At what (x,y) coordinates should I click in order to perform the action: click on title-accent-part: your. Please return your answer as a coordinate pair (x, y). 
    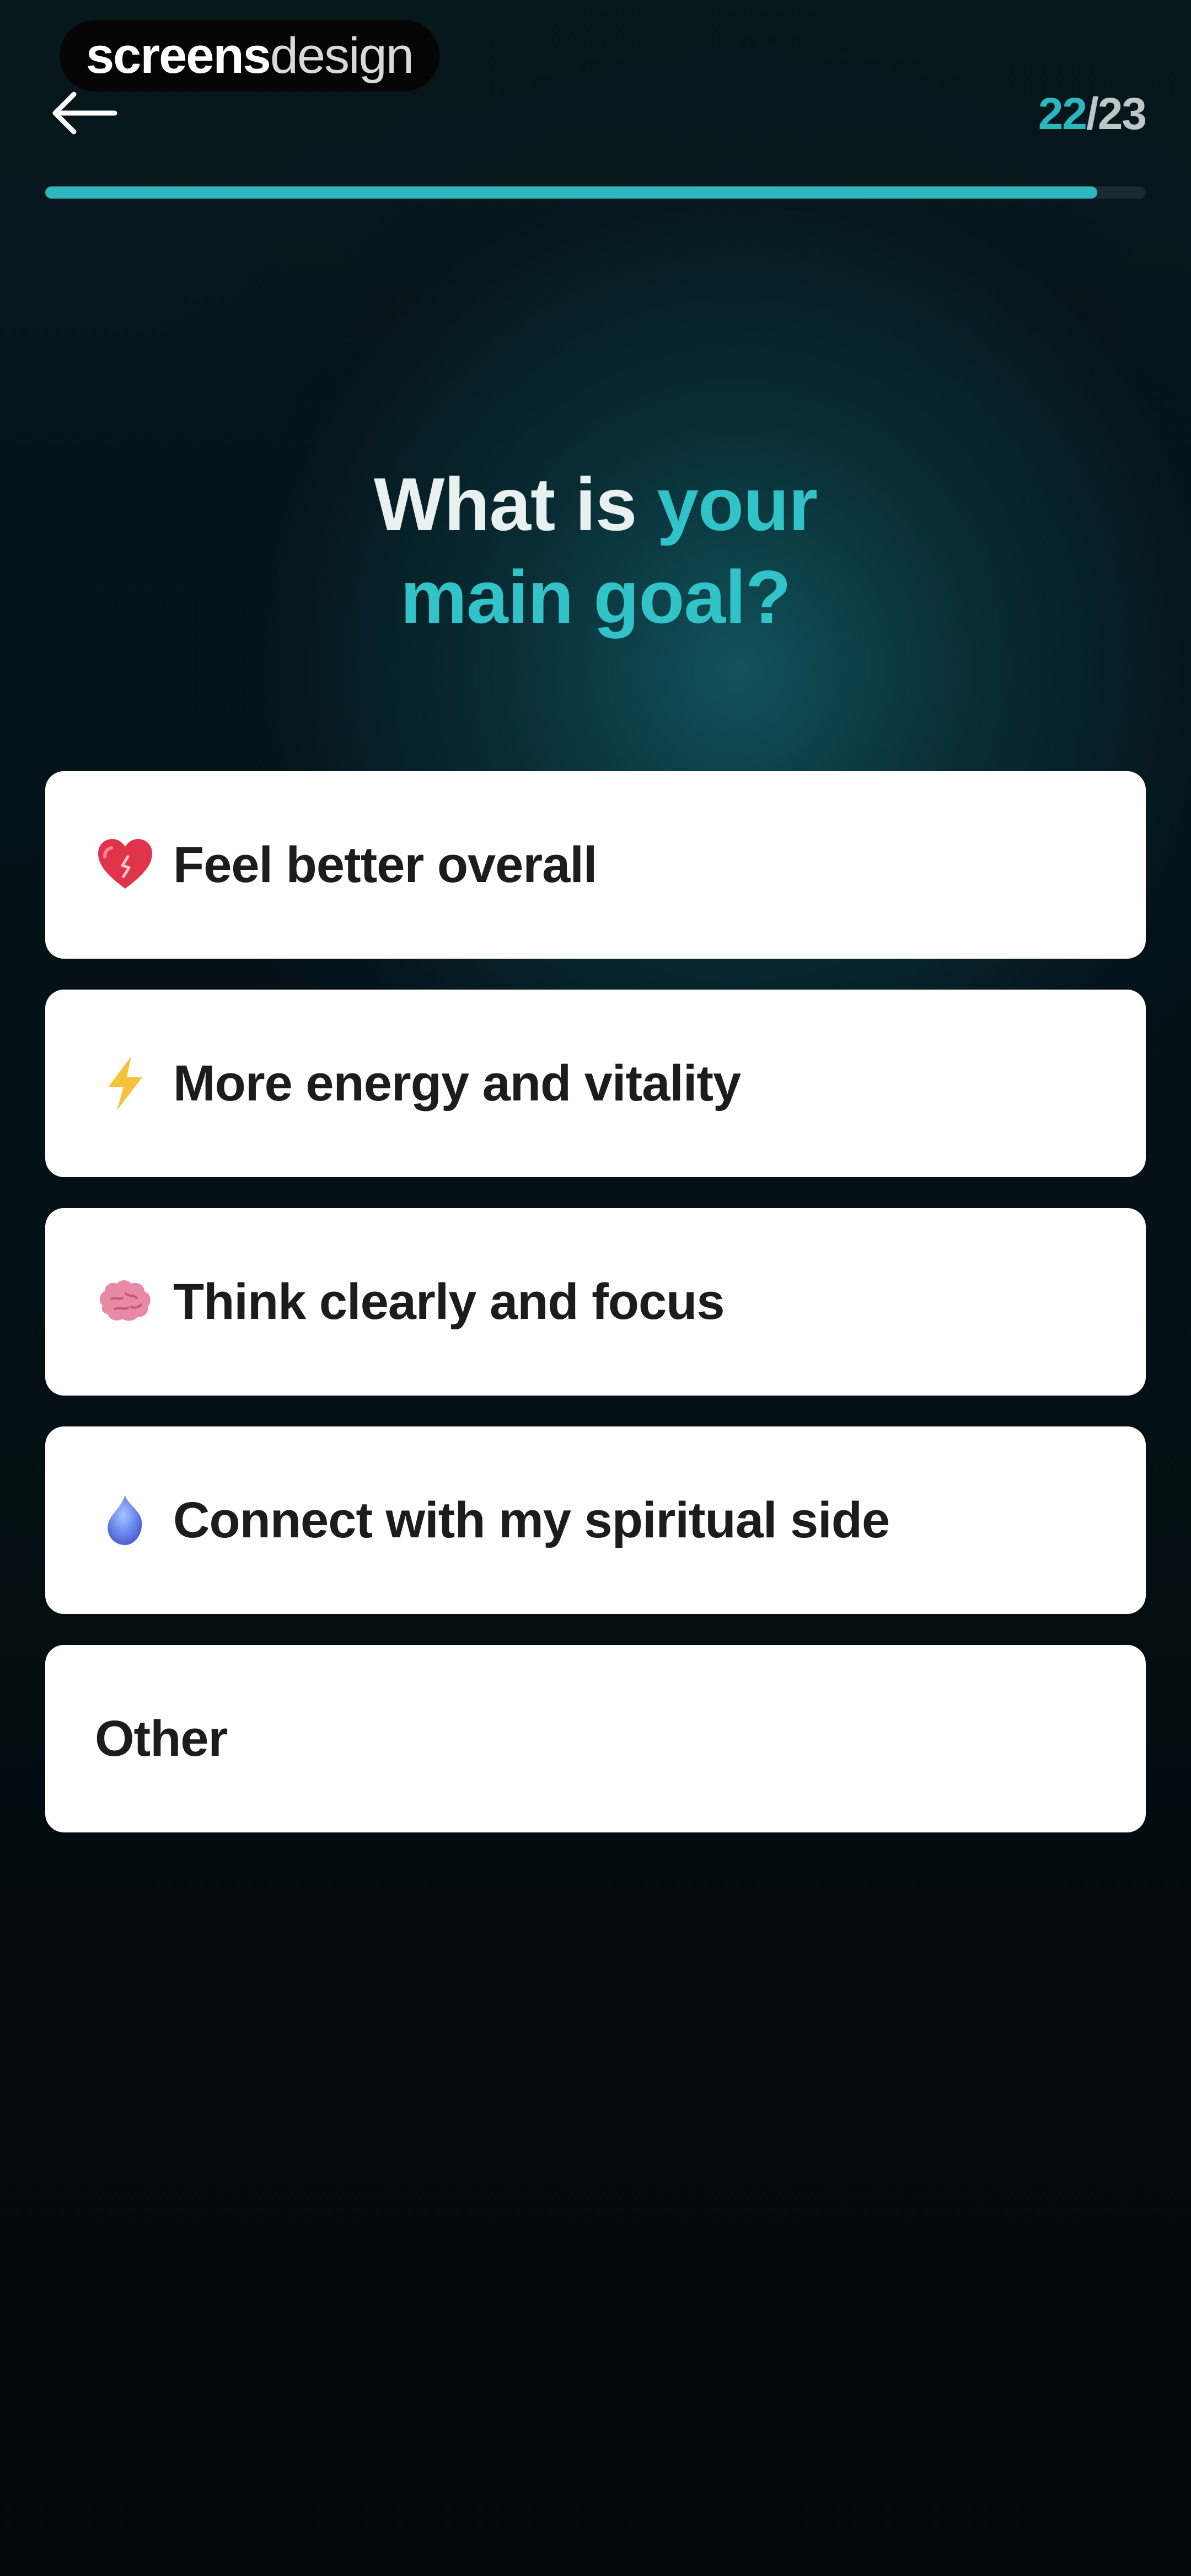
    Looking at the image, I should click on (737, 504).